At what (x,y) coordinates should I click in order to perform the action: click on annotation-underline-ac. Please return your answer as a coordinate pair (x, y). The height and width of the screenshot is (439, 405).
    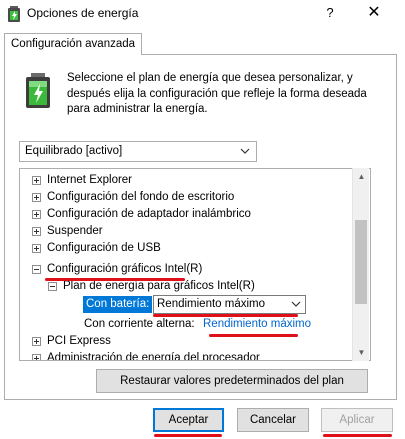
    Looking at the image, I should click on (253, 335).